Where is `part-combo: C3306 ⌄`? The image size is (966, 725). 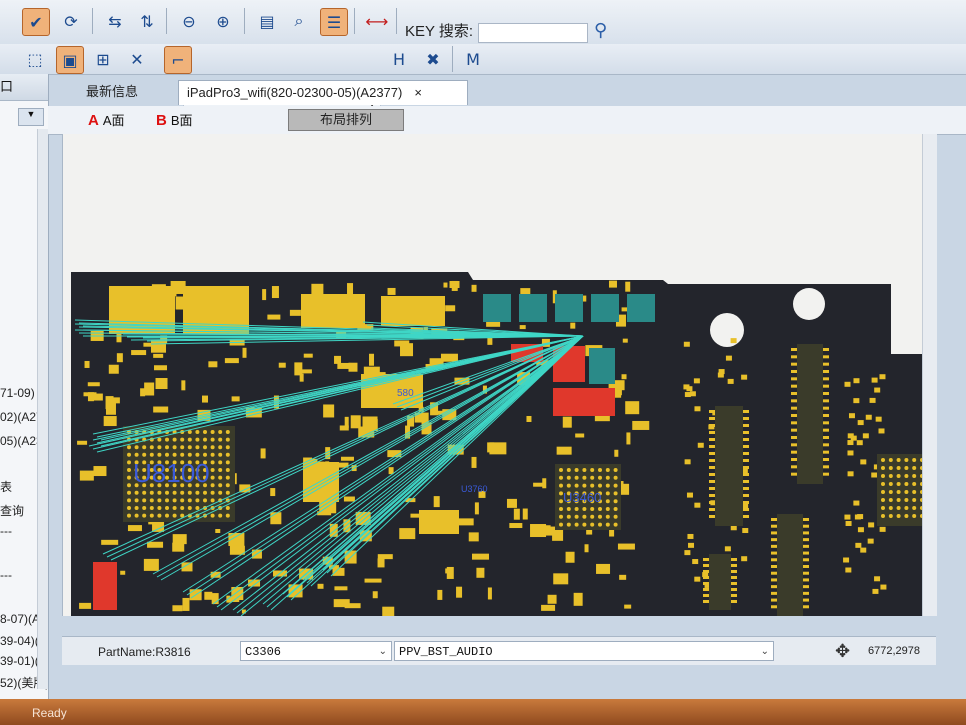 part-combo: C3306 ⌄ is located at coordinates (316, 651).